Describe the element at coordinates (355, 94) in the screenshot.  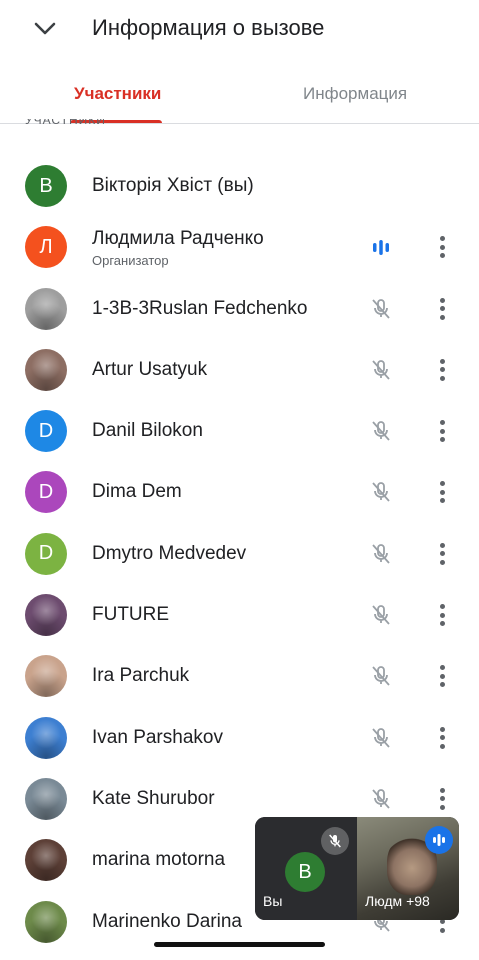
I see `tab-information: Информация` at that location.